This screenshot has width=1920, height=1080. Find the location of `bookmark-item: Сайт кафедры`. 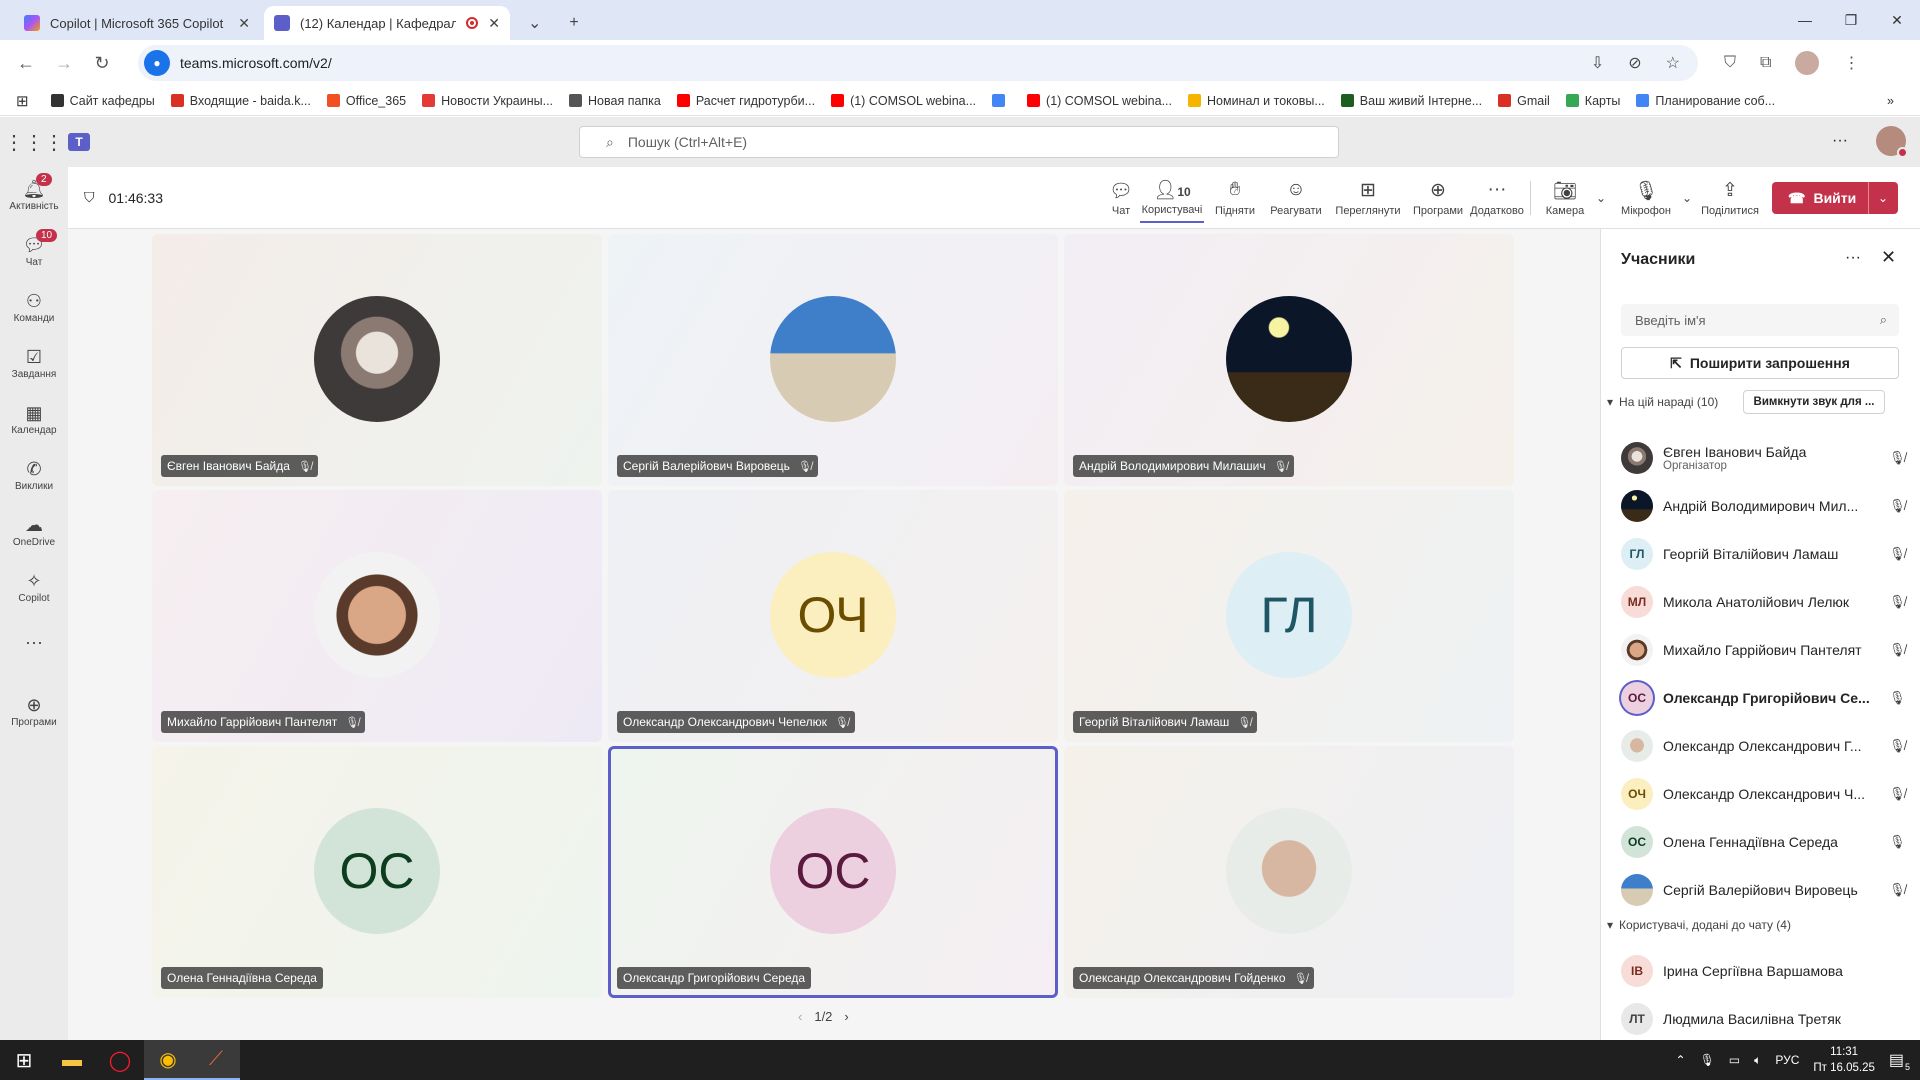

bookmark-item: Сайт кафедры is located at coordinates (102, 101).